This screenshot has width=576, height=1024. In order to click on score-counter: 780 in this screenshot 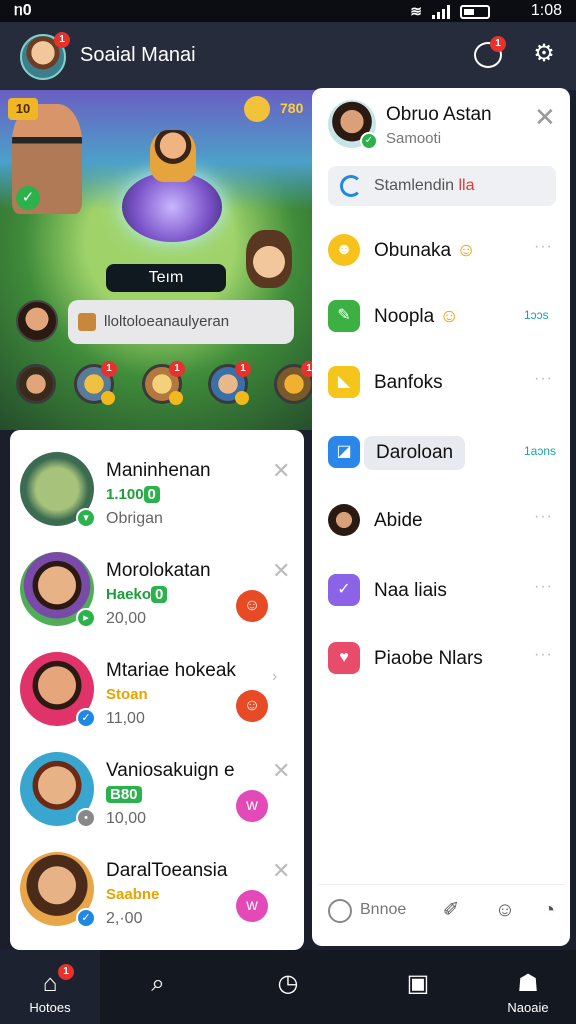, I will do `click(292, 108)`.